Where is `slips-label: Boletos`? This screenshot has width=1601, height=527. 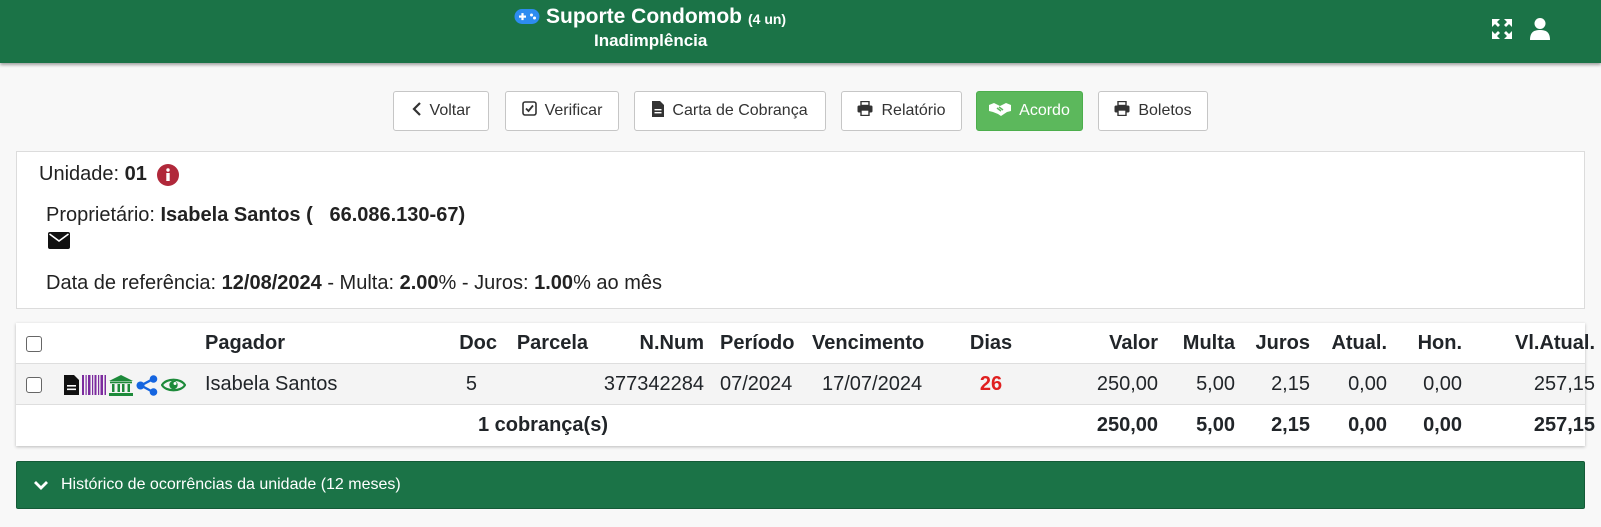 slips-label: Boletos is located at coordinates (1165, 110).